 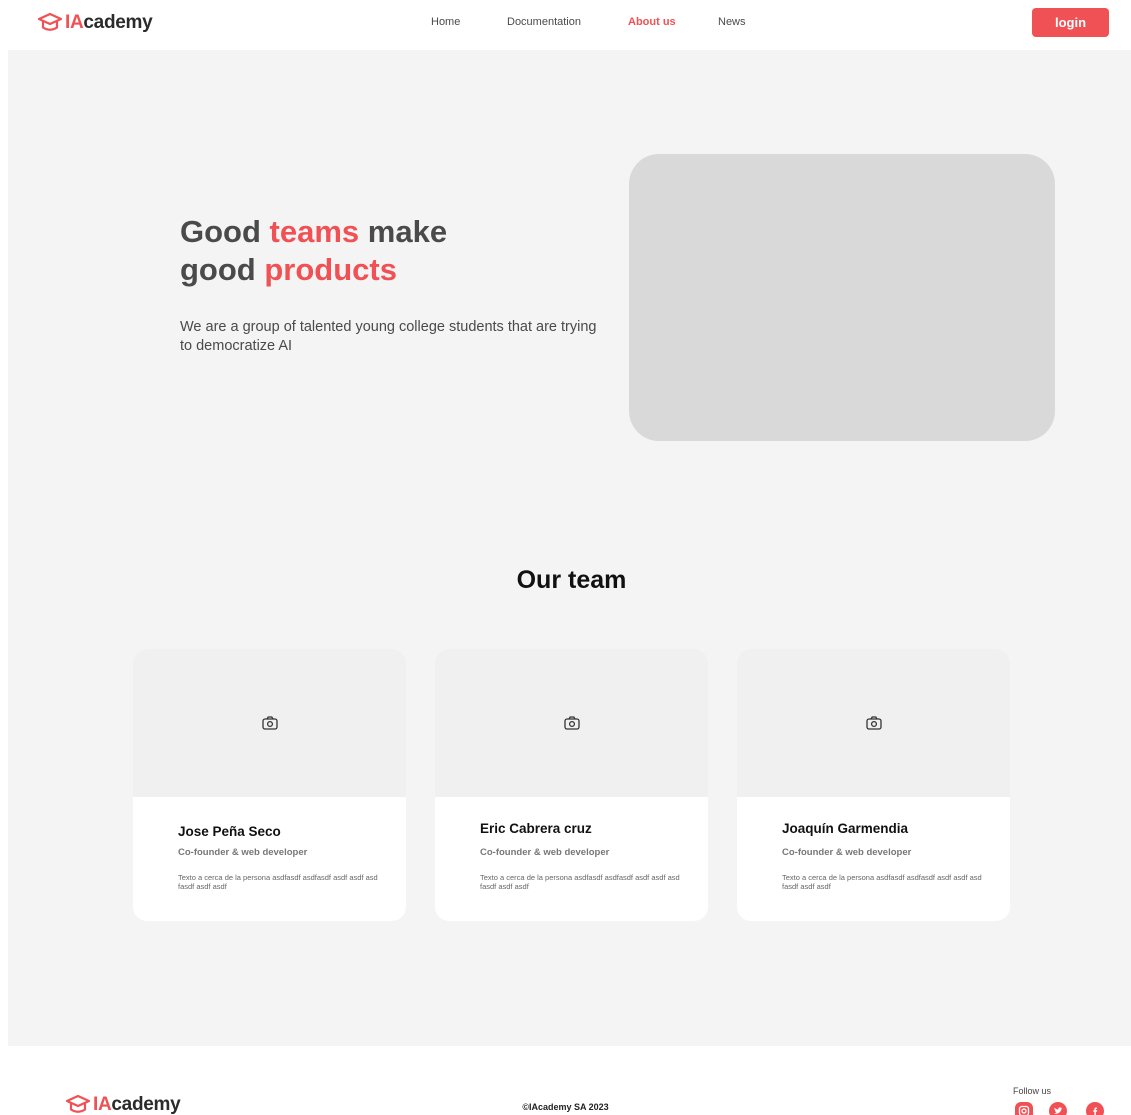 I want to click on main-nav: Home Documentation About us News, so click(x=565, y=25).